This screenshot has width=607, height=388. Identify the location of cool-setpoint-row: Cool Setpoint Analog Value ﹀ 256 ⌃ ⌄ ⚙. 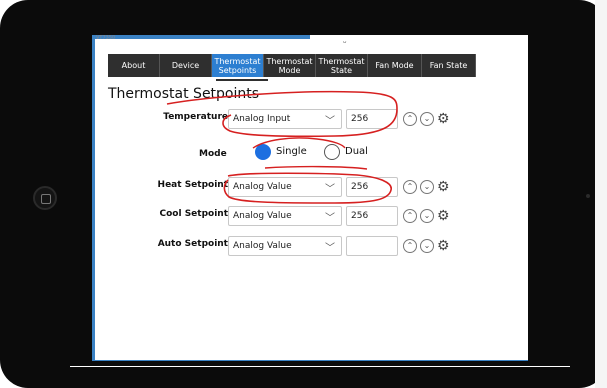
(311, 216).